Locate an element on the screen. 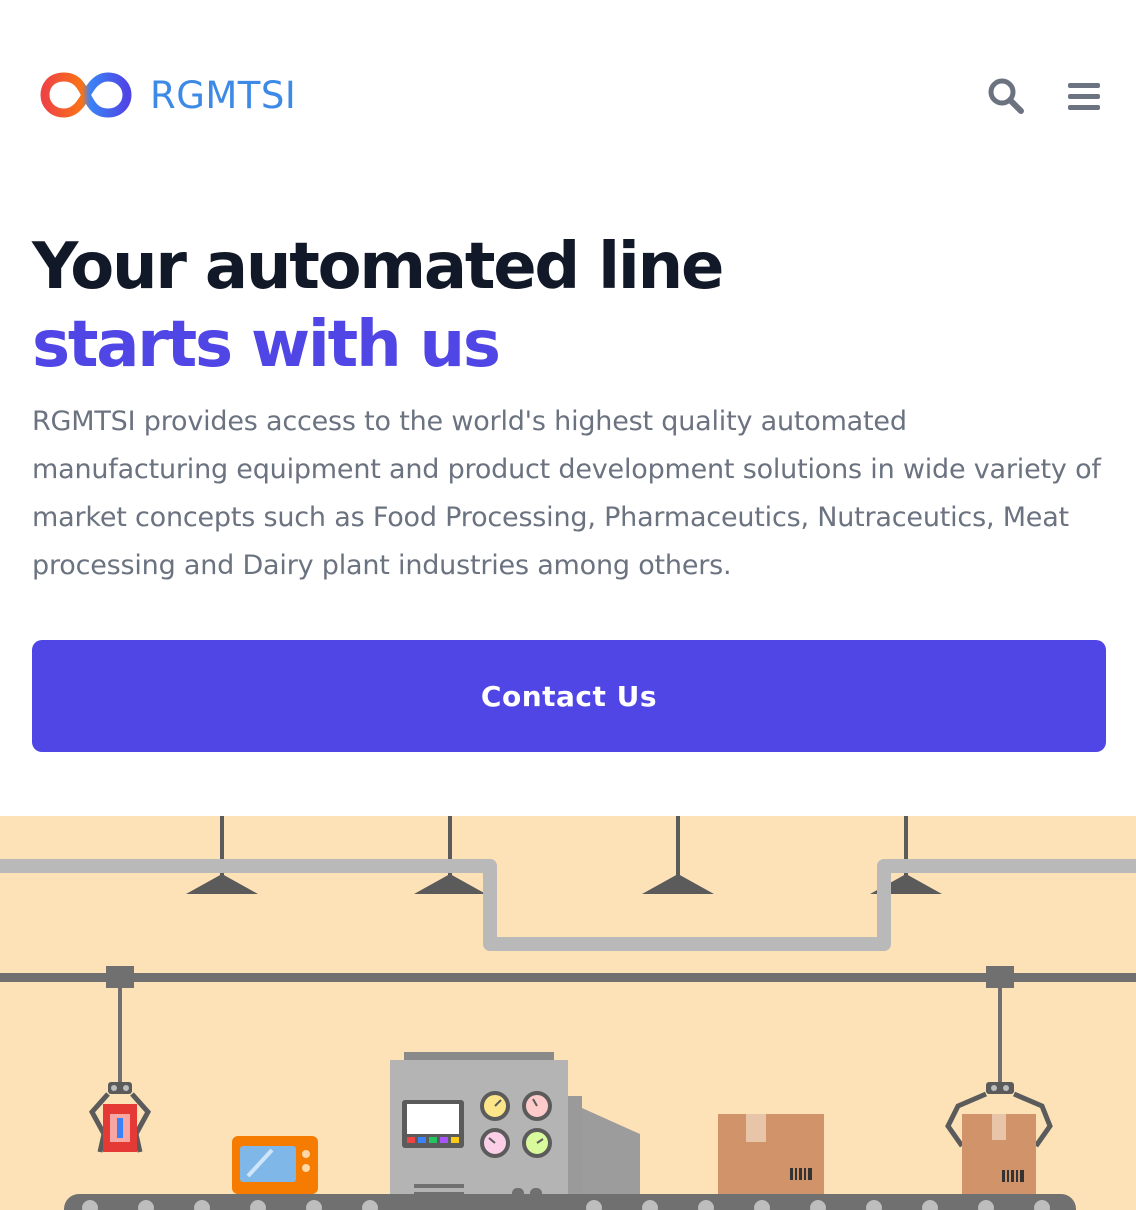 Image resolution: width=1136 pixels, height=1210 pixels. hero-title: Your automated line starts with us is located at coordinates (569, 306).